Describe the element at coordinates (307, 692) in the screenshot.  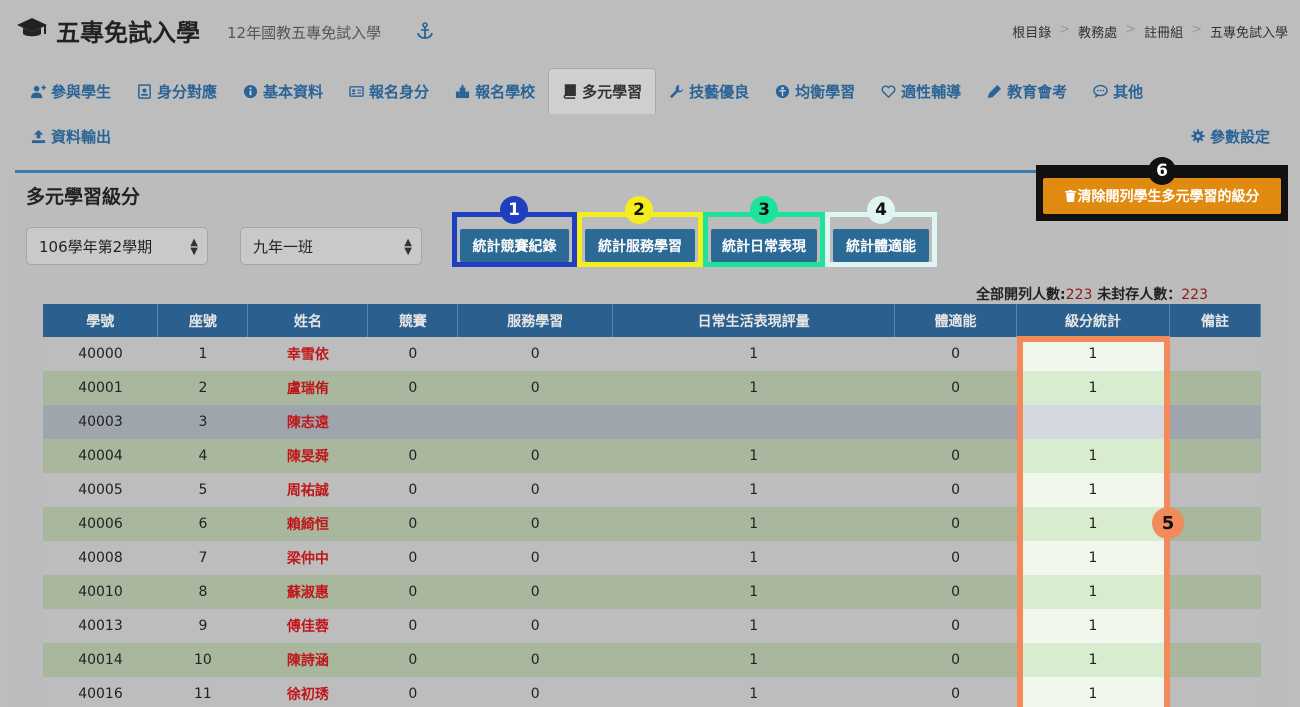
I see `cell-name: 徐初琇` at that location.